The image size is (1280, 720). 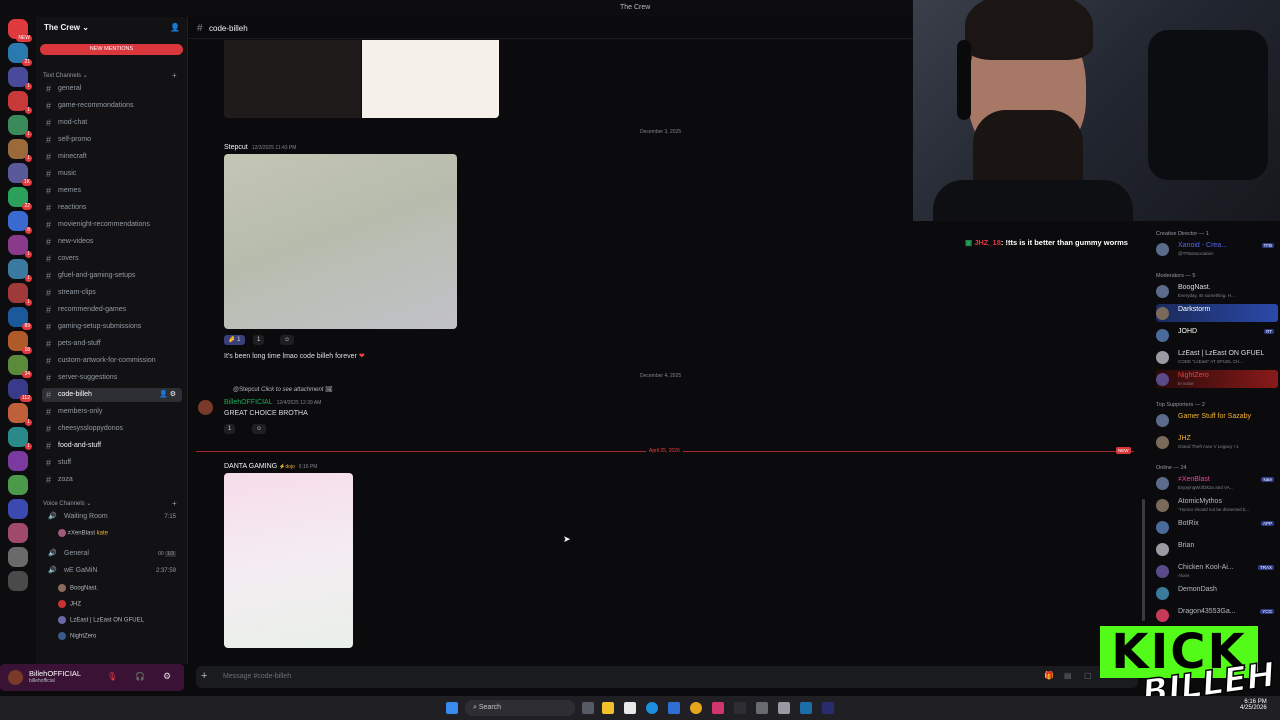 What do you see at coordinates (112, 140) in the screenshot?
I see `channel-item-self-promo: # self-promo` at bounding box center [112, 140].